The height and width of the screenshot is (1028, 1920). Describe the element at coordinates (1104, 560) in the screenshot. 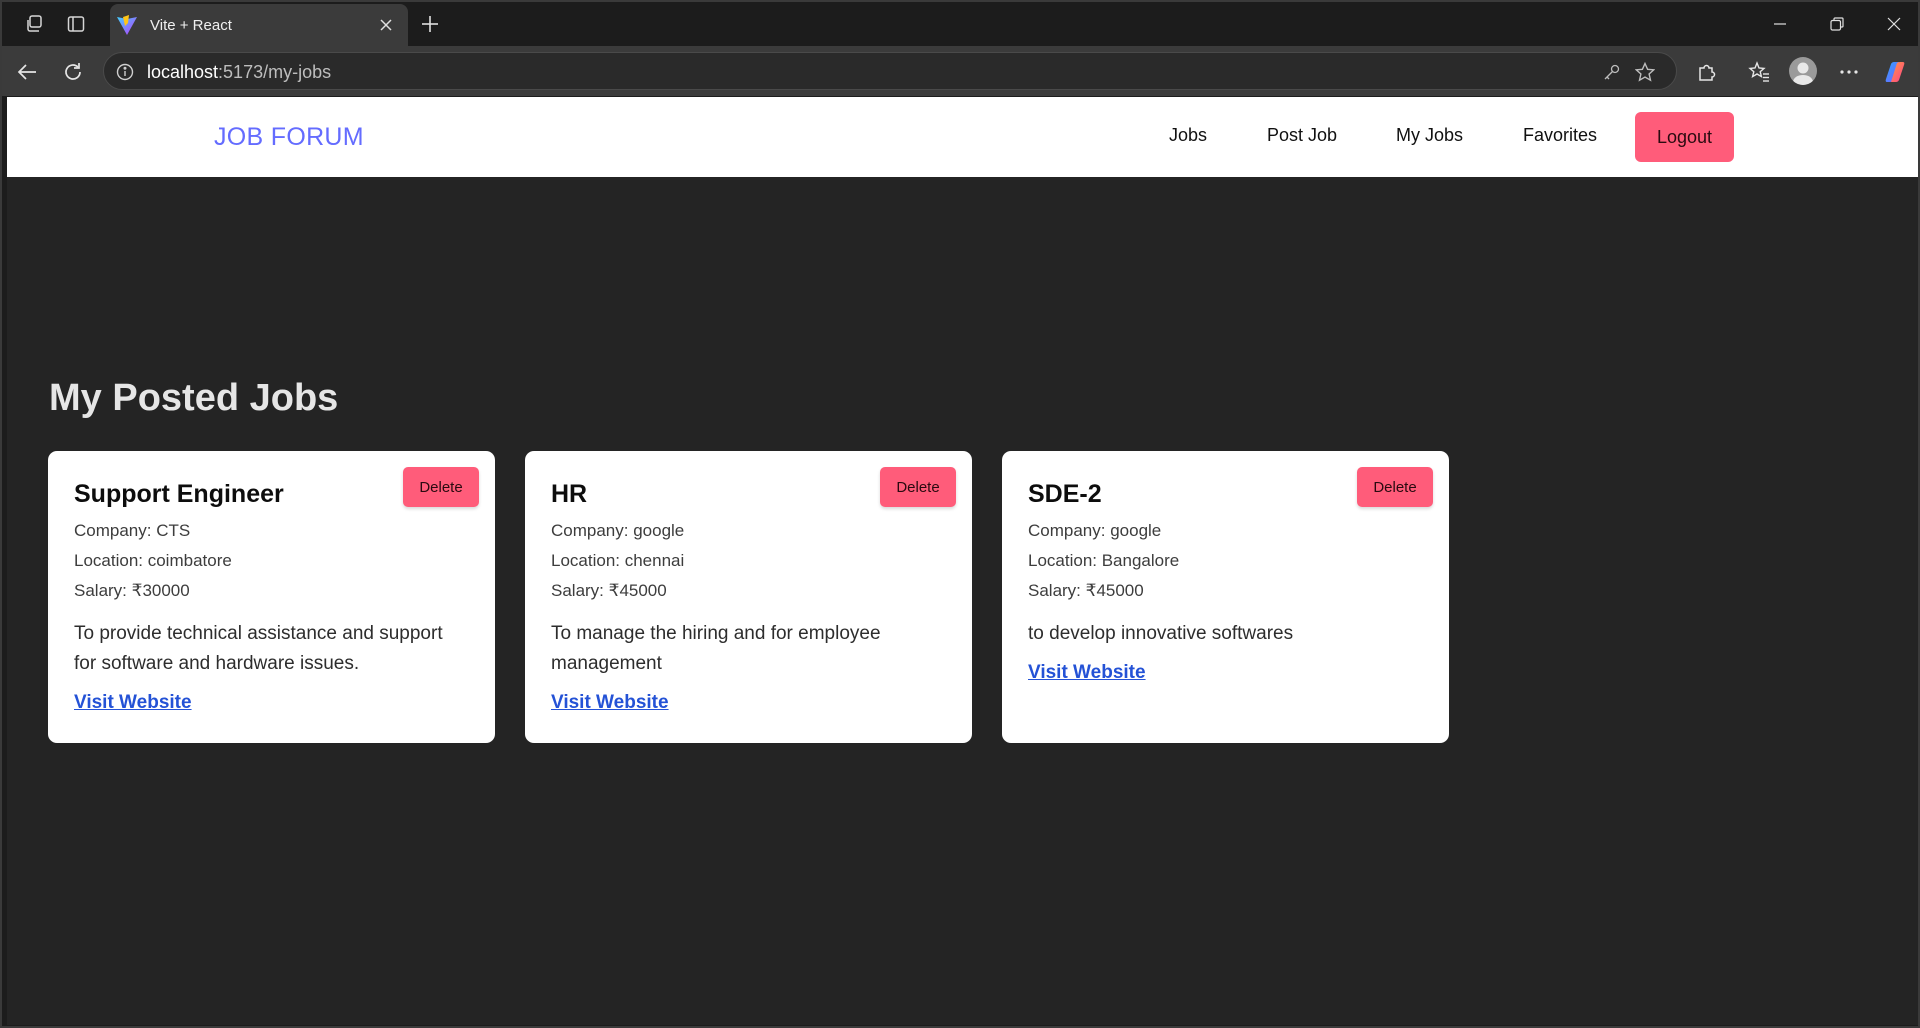

I see `job-location: Location: Bangalore` at that location.